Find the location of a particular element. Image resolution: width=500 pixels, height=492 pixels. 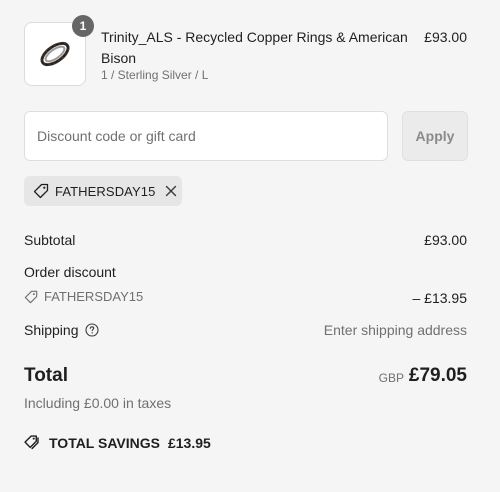

close-icon is located at coordinates (171, 191).